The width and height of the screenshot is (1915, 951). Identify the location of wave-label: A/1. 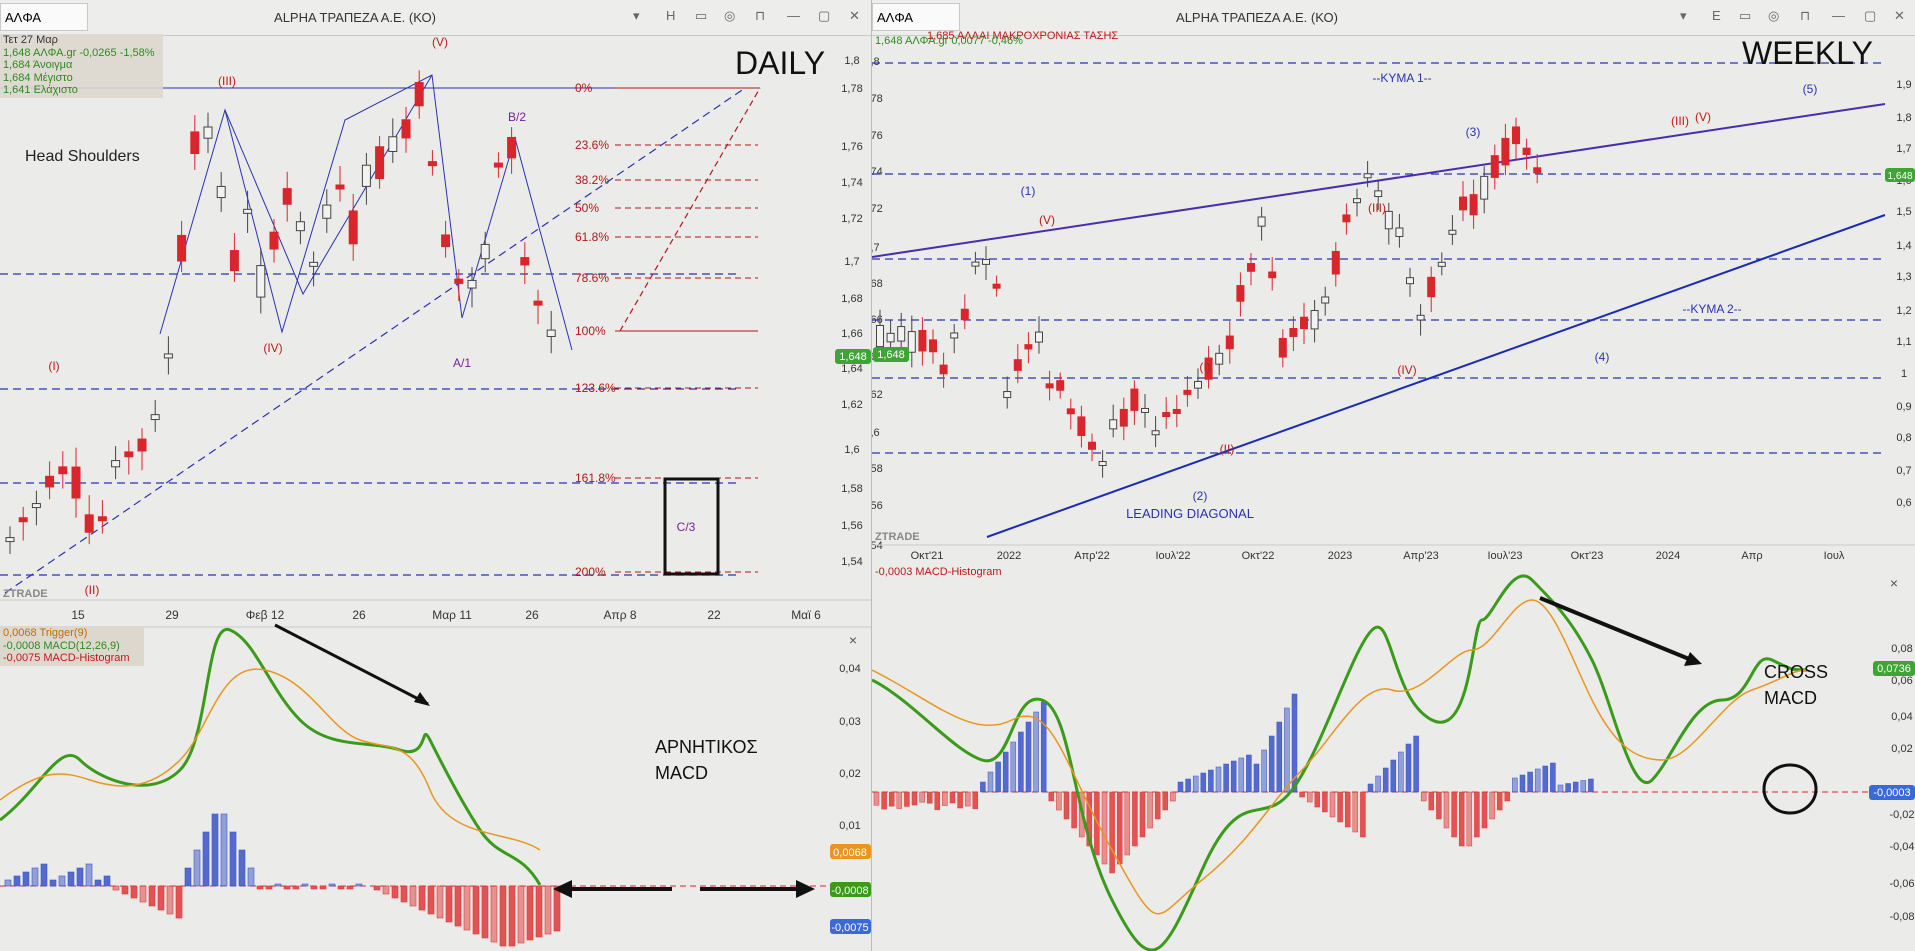
(462, 363).